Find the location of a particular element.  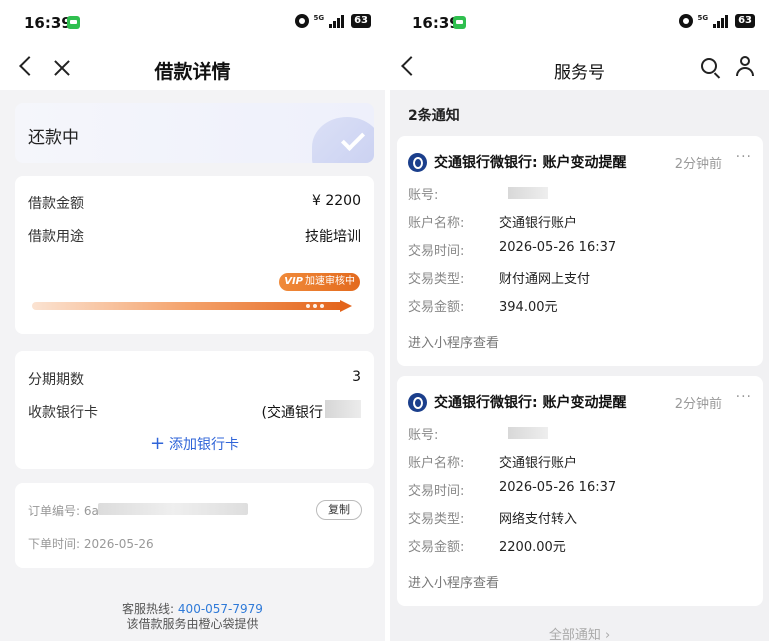

bank-card-label: 收款银行卡 is located at coordinates (63, 413).